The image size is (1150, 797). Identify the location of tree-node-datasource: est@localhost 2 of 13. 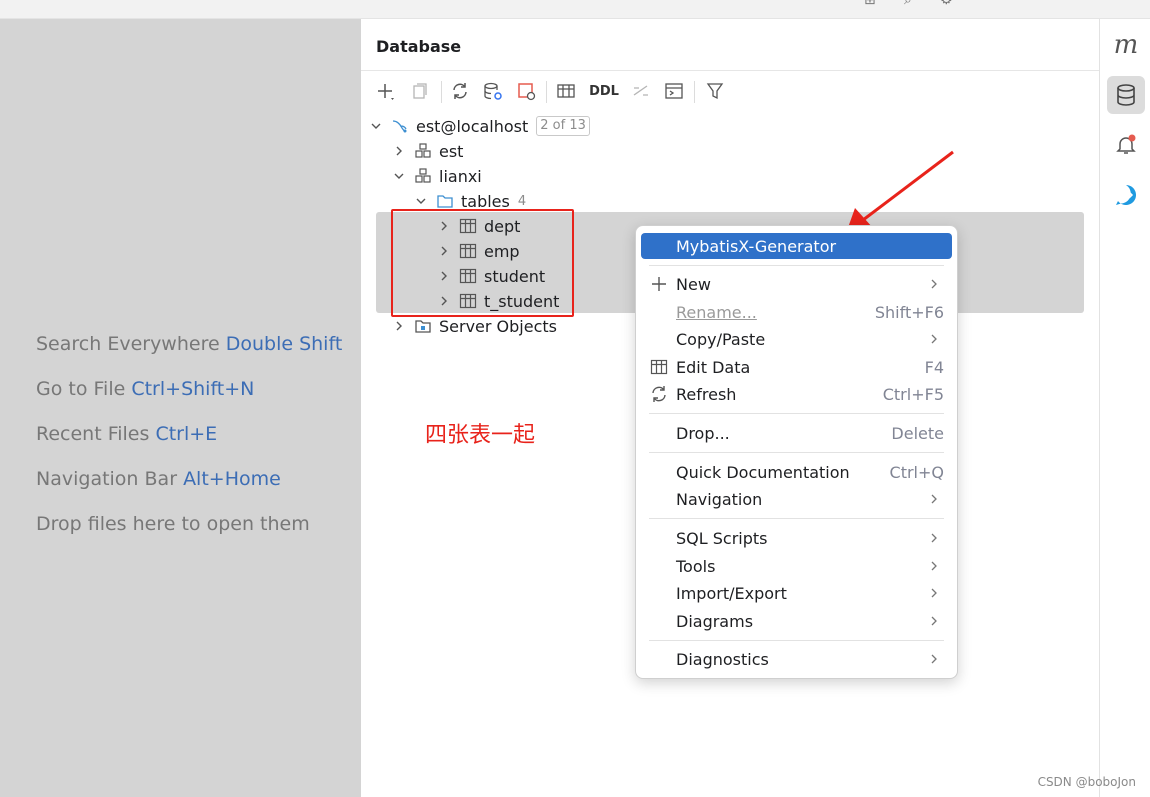
(479, 126).